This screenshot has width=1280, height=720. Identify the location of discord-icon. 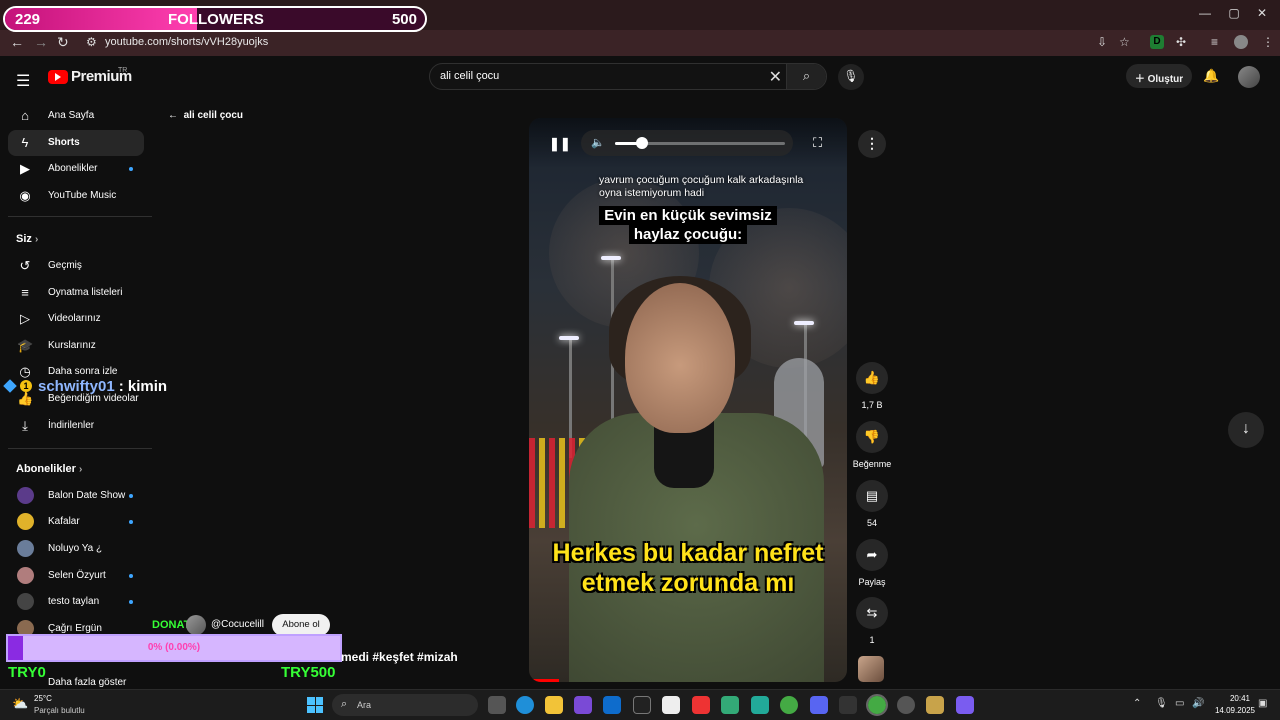
(819, 705).